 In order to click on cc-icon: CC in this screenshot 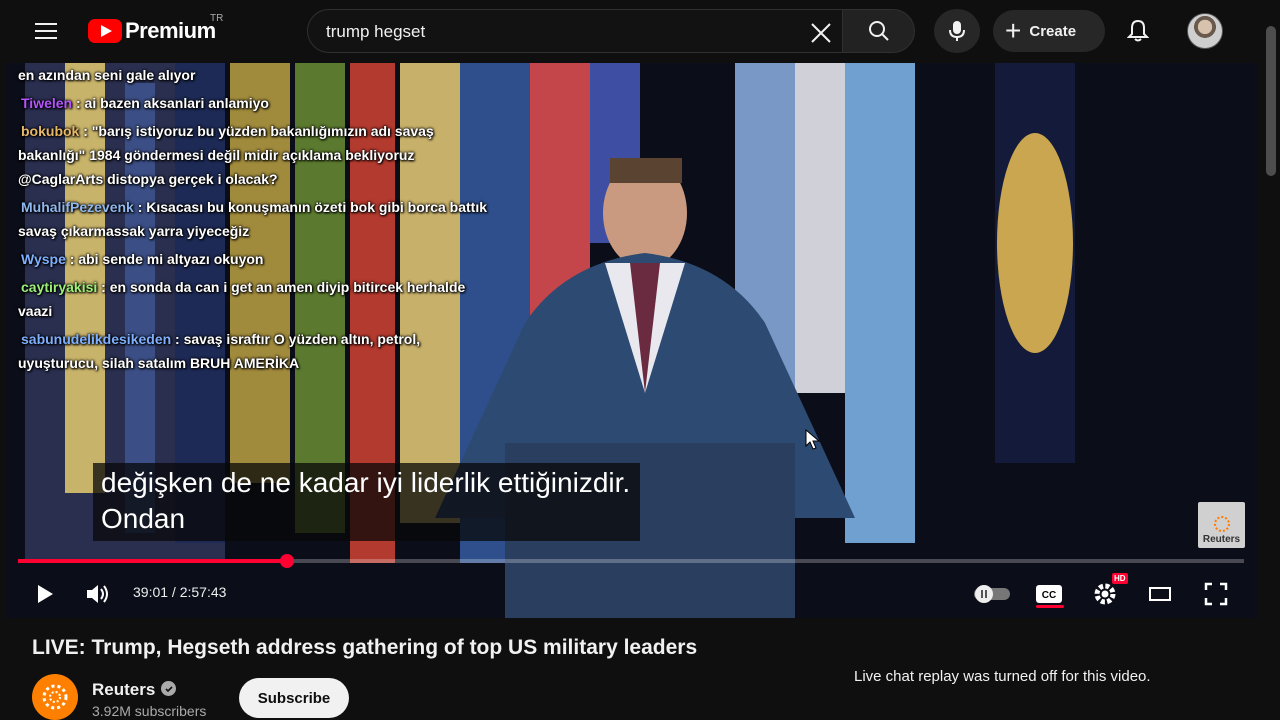, I will do `click(1049, 594)`.